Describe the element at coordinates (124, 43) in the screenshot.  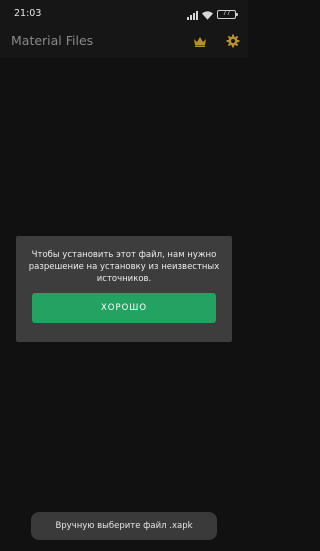
I see `app-bar: Material Files` at that location.